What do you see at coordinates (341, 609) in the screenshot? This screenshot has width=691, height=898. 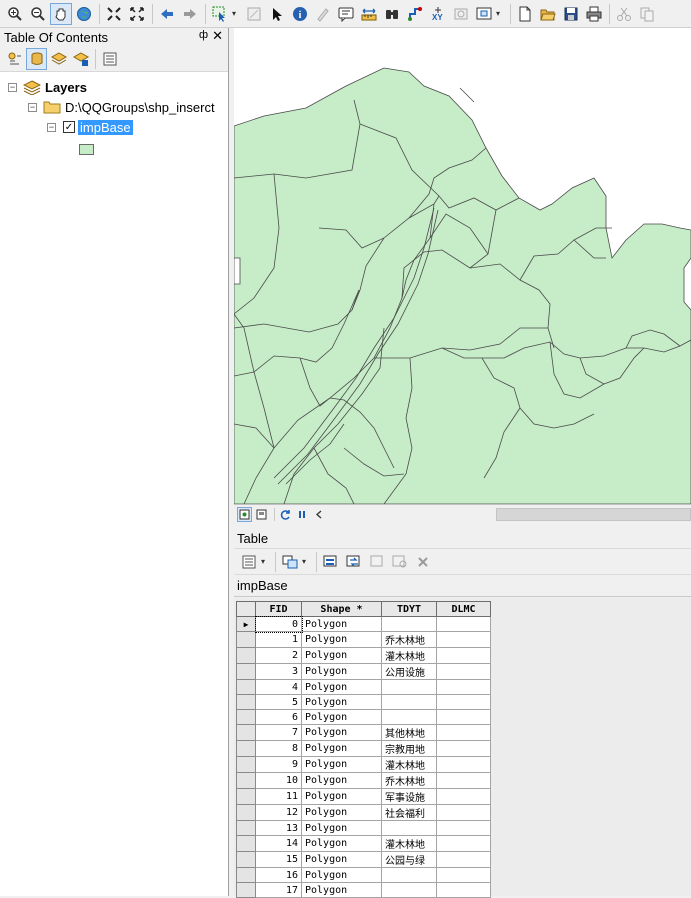 I see `column-header-shape: Shape *` at bounding box center [341, 609].